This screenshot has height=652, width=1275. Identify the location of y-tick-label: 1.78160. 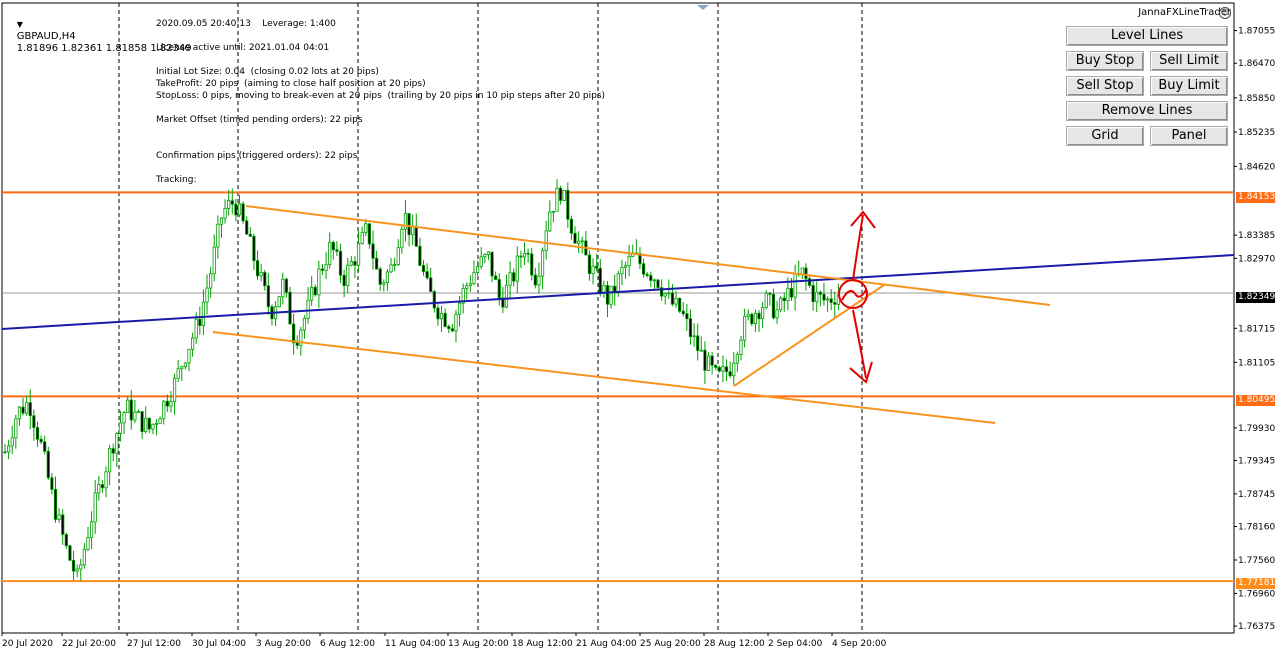
(1256, 528).